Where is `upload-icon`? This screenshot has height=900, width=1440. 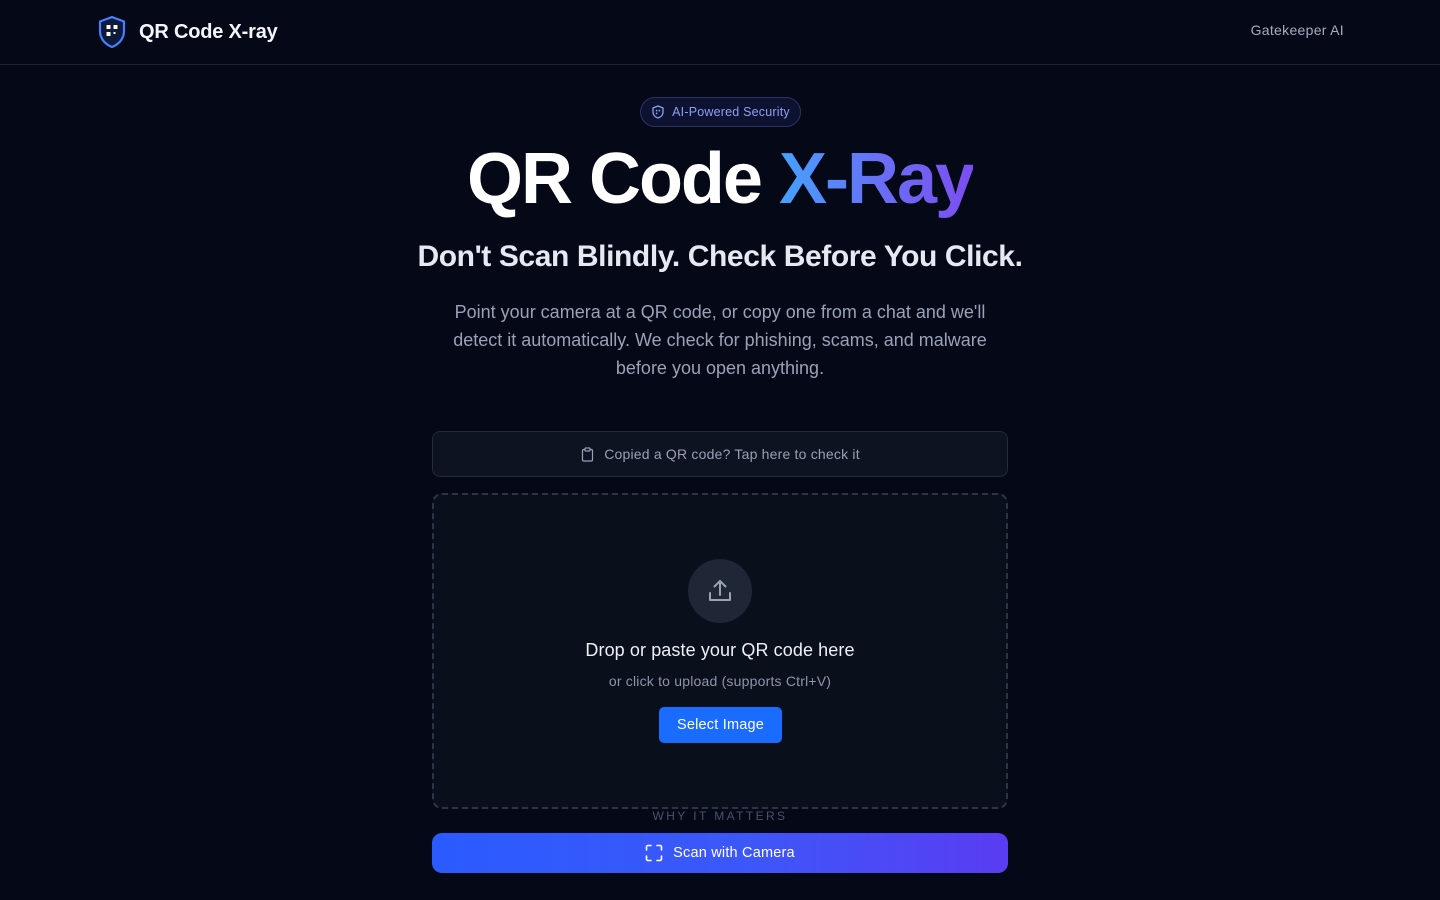 upload-icon is located at coordinates (720, 590).